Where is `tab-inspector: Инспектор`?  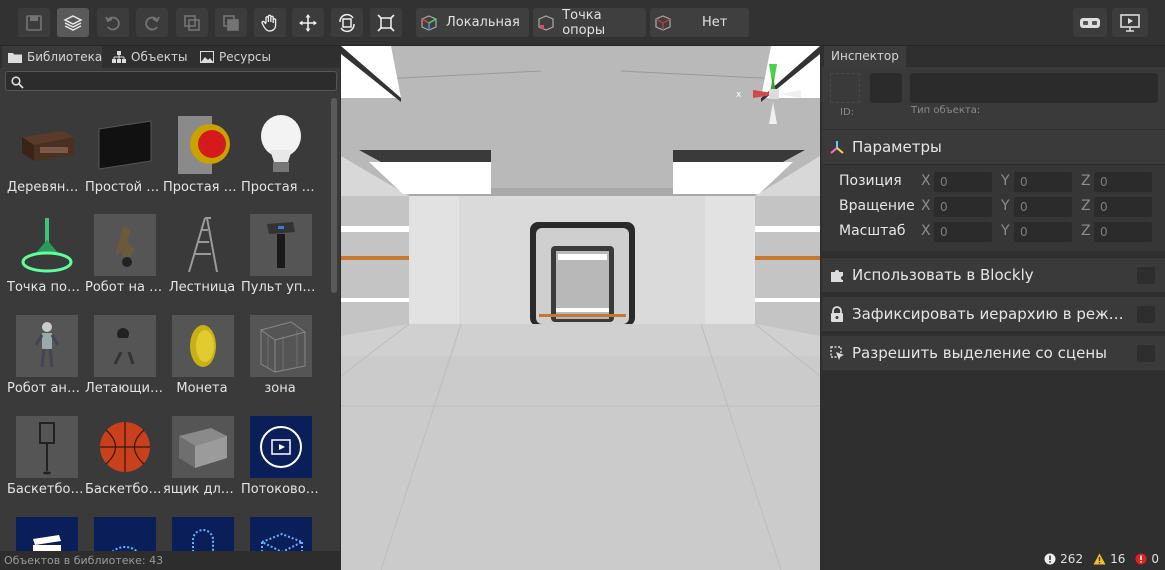 tab-inspector: Инспектор is located at coordinates (865, 56).